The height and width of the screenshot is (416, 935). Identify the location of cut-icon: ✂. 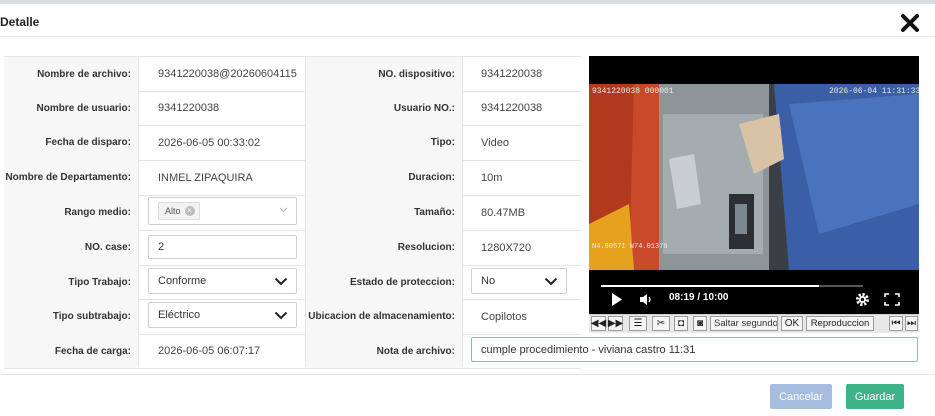
(661, 323).